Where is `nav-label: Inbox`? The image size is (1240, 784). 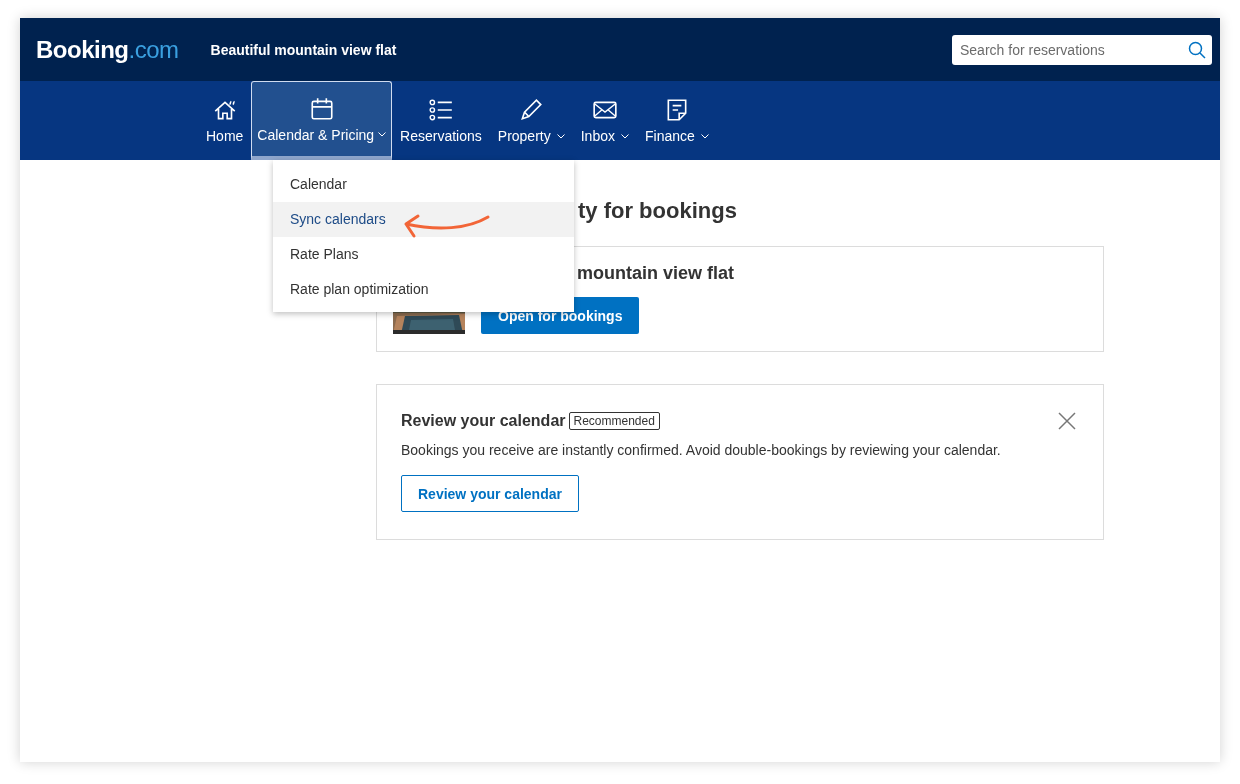
nav-label: Inbox is located at coordinates (597, 136).